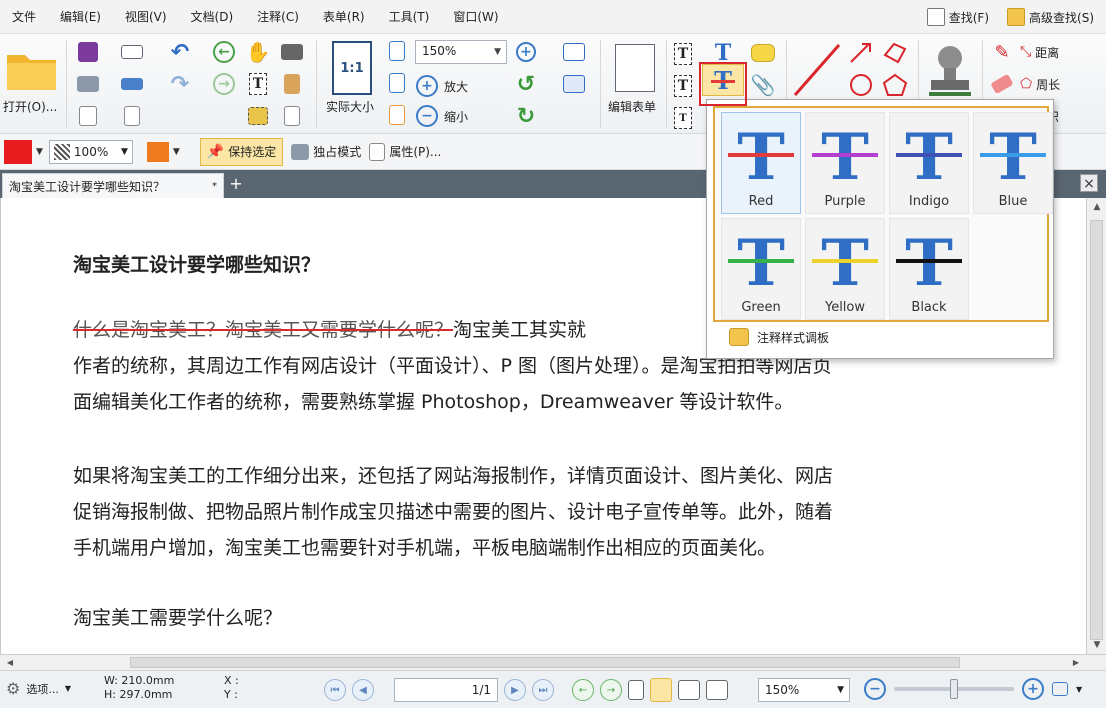 The height and width of the screenshot is (708, 1106). I want to click on find-button: 查找(F), so click(958, 17).